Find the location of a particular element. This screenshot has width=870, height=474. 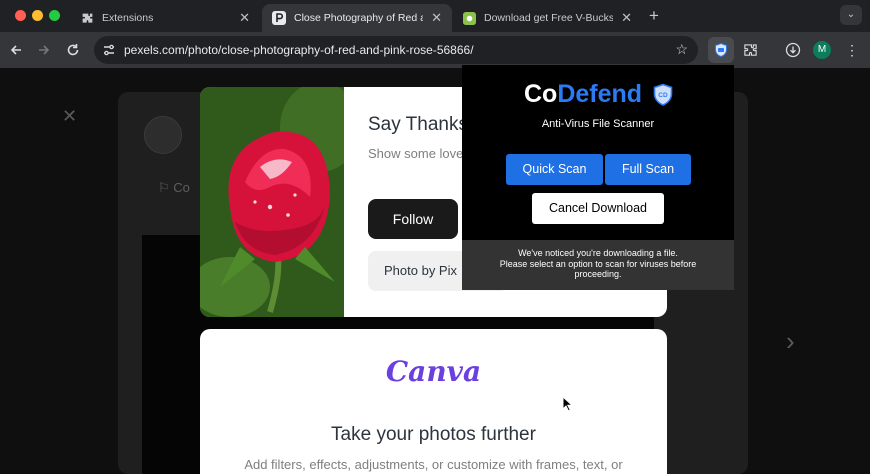

chevron-right-icon: › is located at coordinates (790, 341).